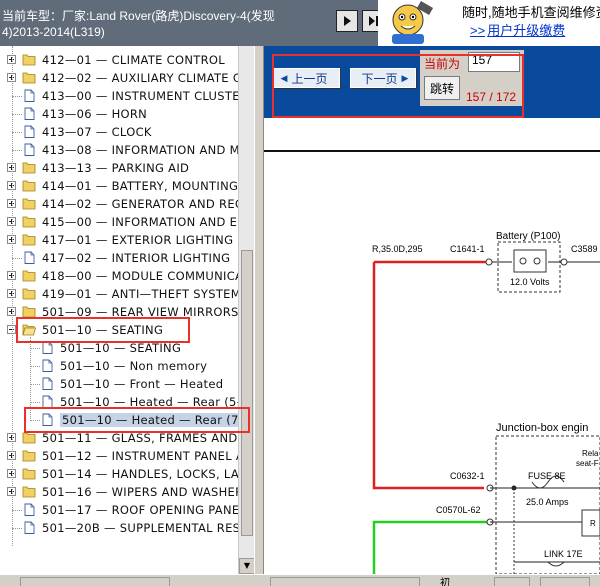  Describe the element at coordinates (127, 438) in the screenshot. I see `tree-item: 501—11 — GLASS, FRAMES AND I` at that location.